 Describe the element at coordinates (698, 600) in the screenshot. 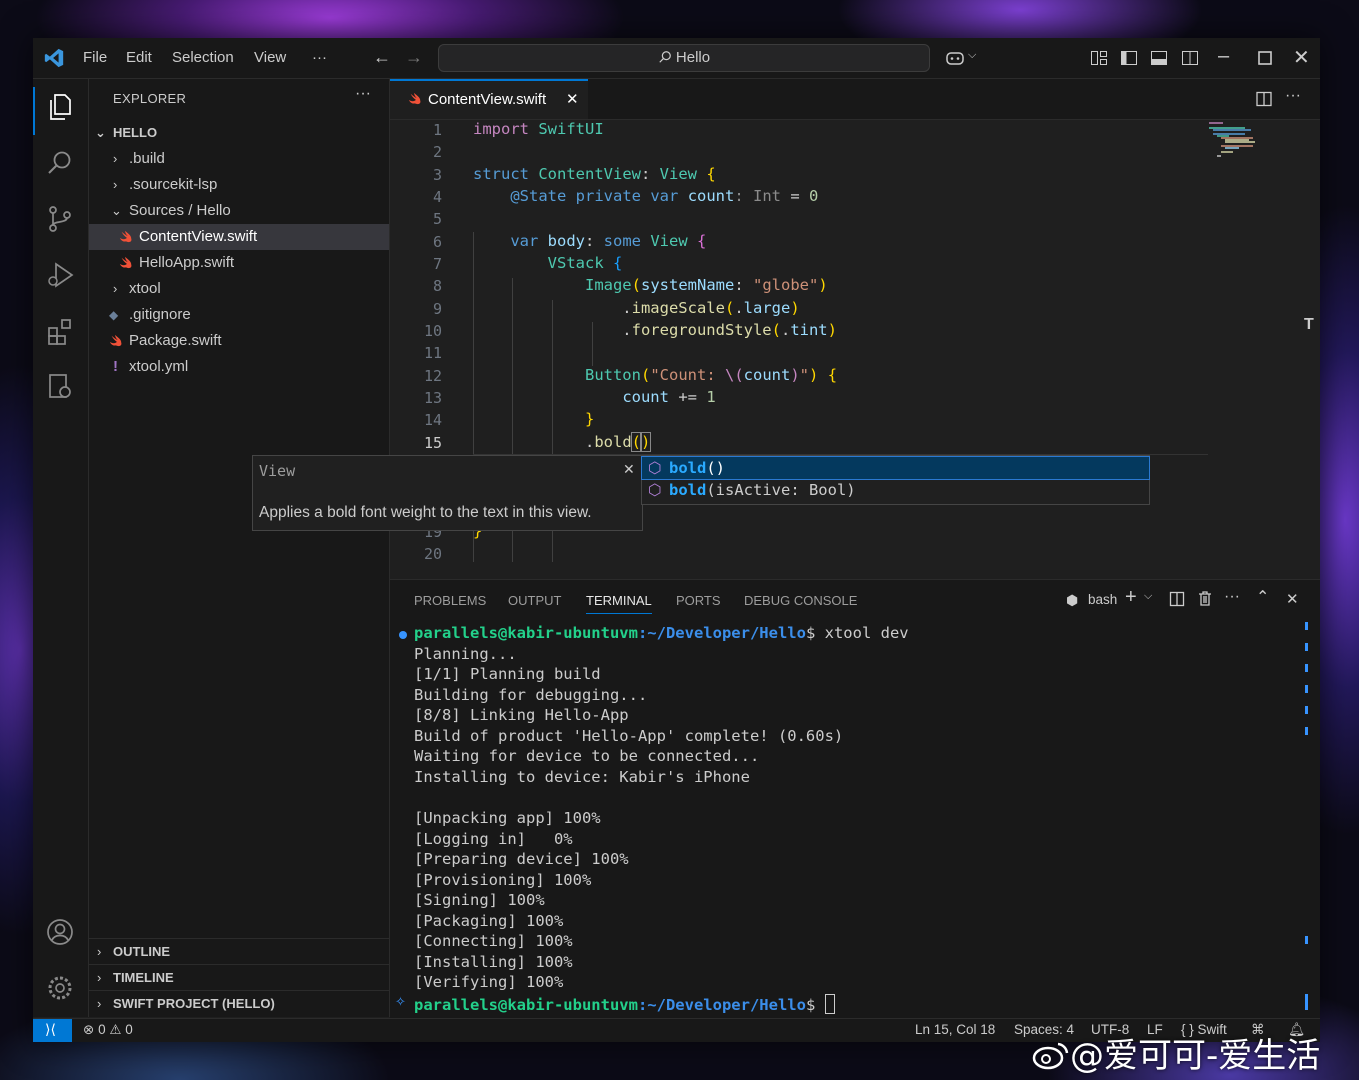

I see `tab-ports: PORTS` at that location.